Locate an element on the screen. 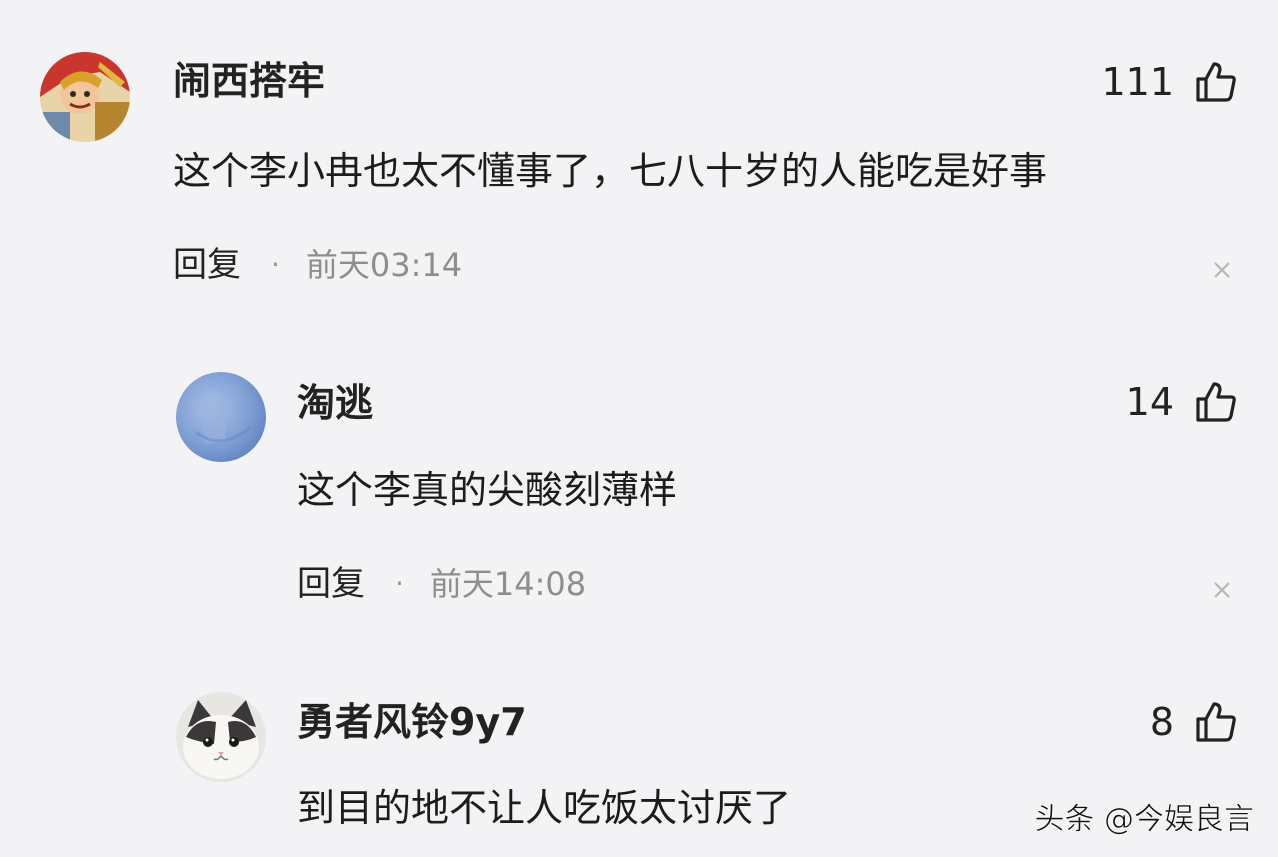 The width and height of the screenshot is (1278, 857). comment-time: 前天03:14 is located at coordinates (384, 265).